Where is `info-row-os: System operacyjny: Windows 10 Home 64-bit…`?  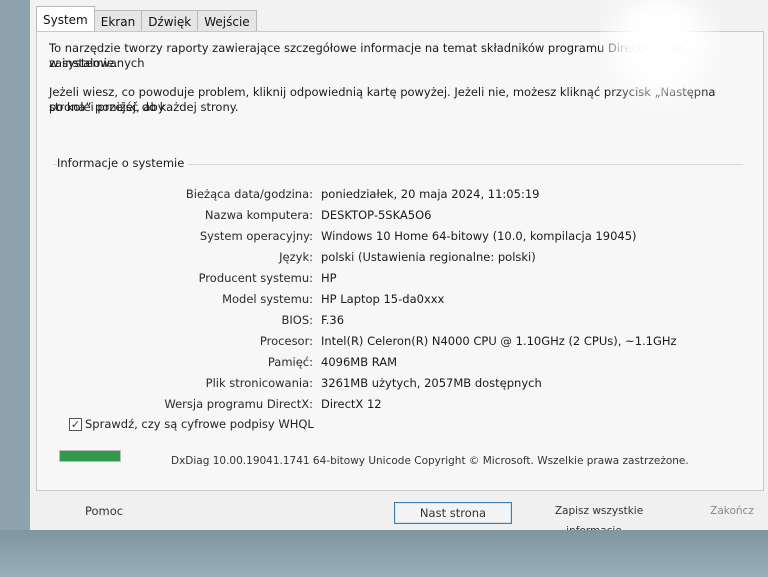
info-row-os: System operacyjny: Windows 10 Home 64-bit… is located at coordinates (397, 239).